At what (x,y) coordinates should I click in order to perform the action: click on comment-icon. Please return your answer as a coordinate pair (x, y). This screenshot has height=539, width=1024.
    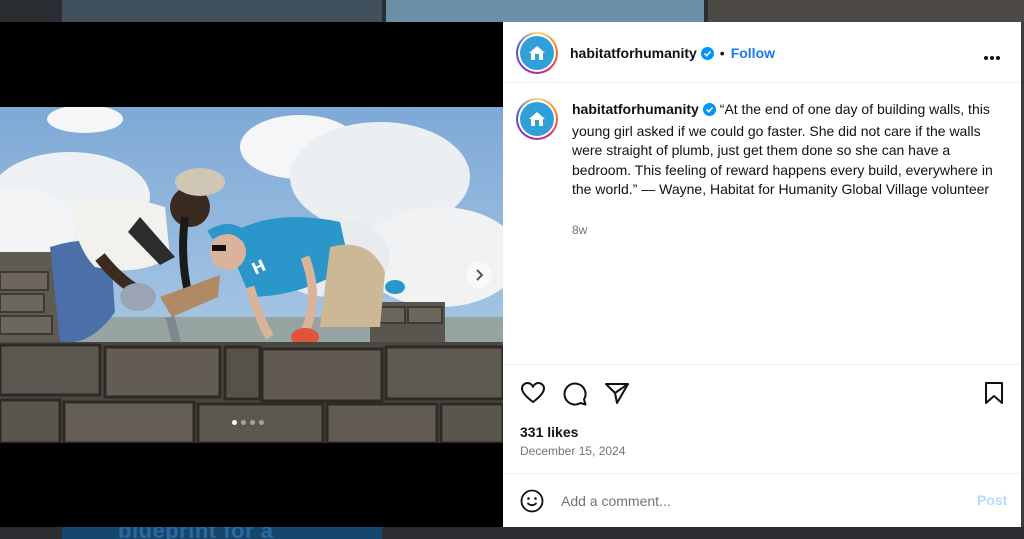
    Looking at the image, I should click on (575, 394).